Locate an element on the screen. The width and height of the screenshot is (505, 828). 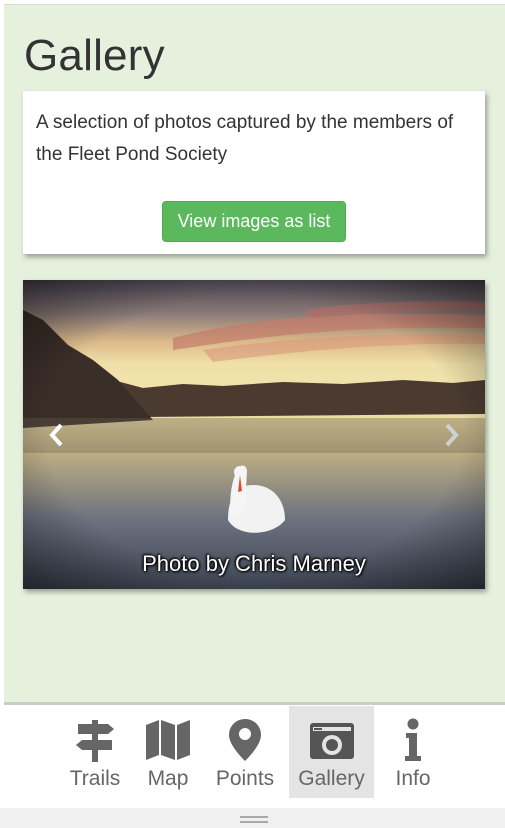
tab-trails: Trails is located at coordinates (95, 752).